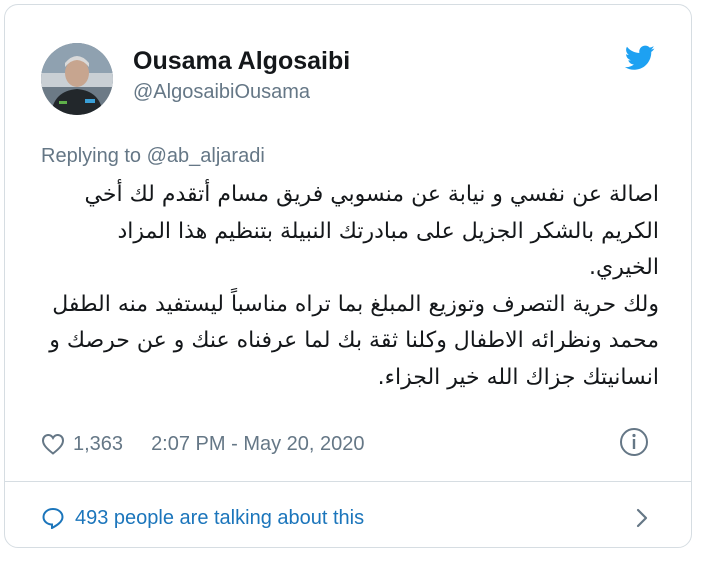 The height and width of the screenshot is (570, 723). I want to click on chevron-right-icon, so click(642, 518).